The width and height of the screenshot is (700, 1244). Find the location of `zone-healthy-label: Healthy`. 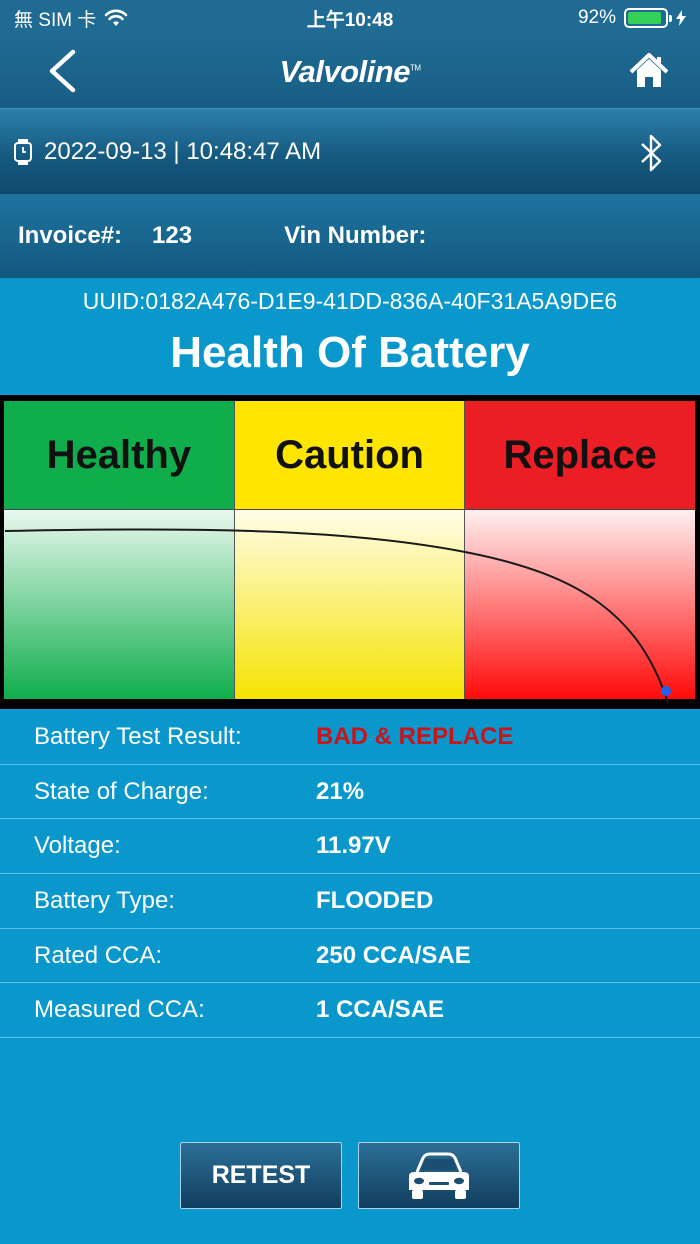

zone-healthy-label: Healthy is located at coordinates (119, 455).